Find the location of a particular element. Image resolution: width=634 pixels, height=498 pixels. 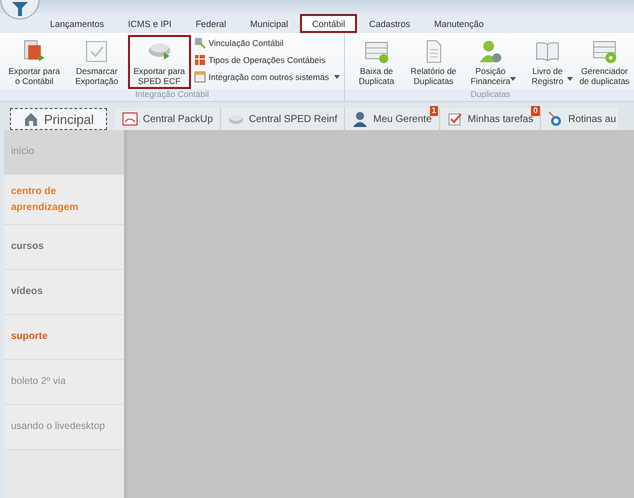

group-title: Duplicatas is located at coordinates (489, 95).